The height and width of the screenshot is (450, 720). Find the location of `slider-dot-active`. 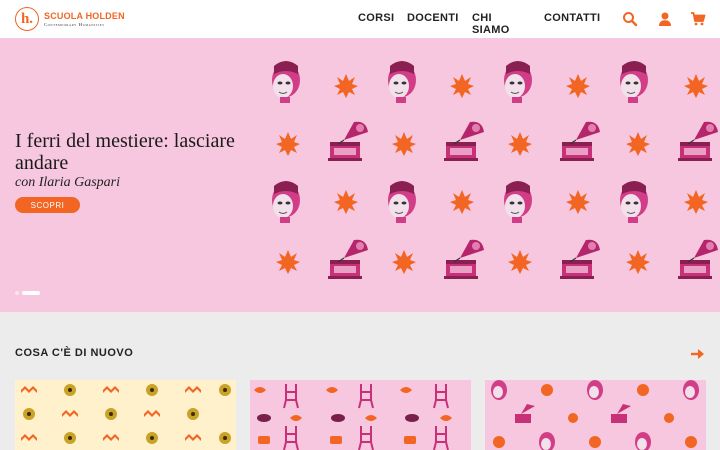

slider-dot-active is located at coordinates (31, 293).